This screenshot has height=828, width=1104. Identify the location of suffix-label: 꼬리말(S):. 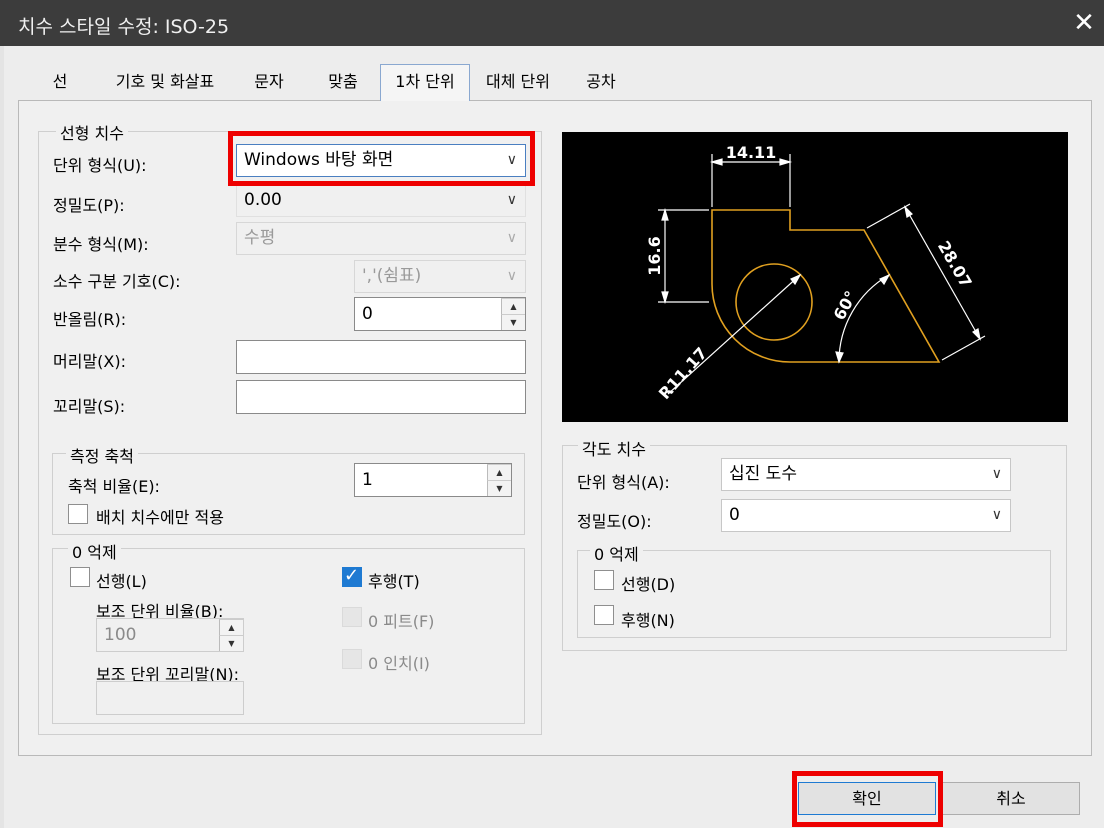
(89, 406).